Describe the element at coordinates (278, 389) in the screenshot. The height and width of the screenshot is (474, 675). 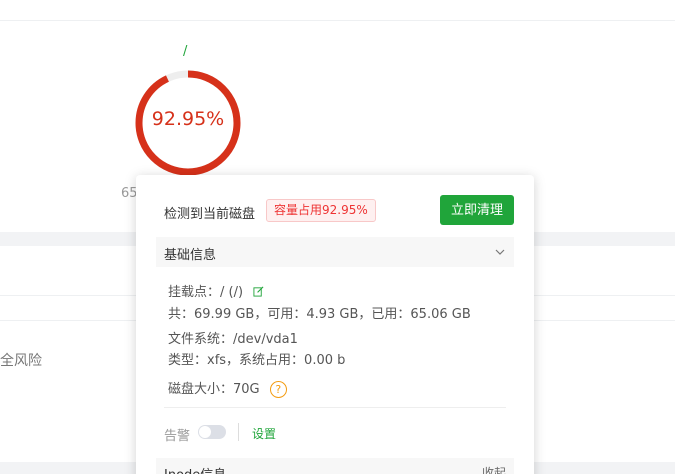
I see `help-icon: ?` at that location.